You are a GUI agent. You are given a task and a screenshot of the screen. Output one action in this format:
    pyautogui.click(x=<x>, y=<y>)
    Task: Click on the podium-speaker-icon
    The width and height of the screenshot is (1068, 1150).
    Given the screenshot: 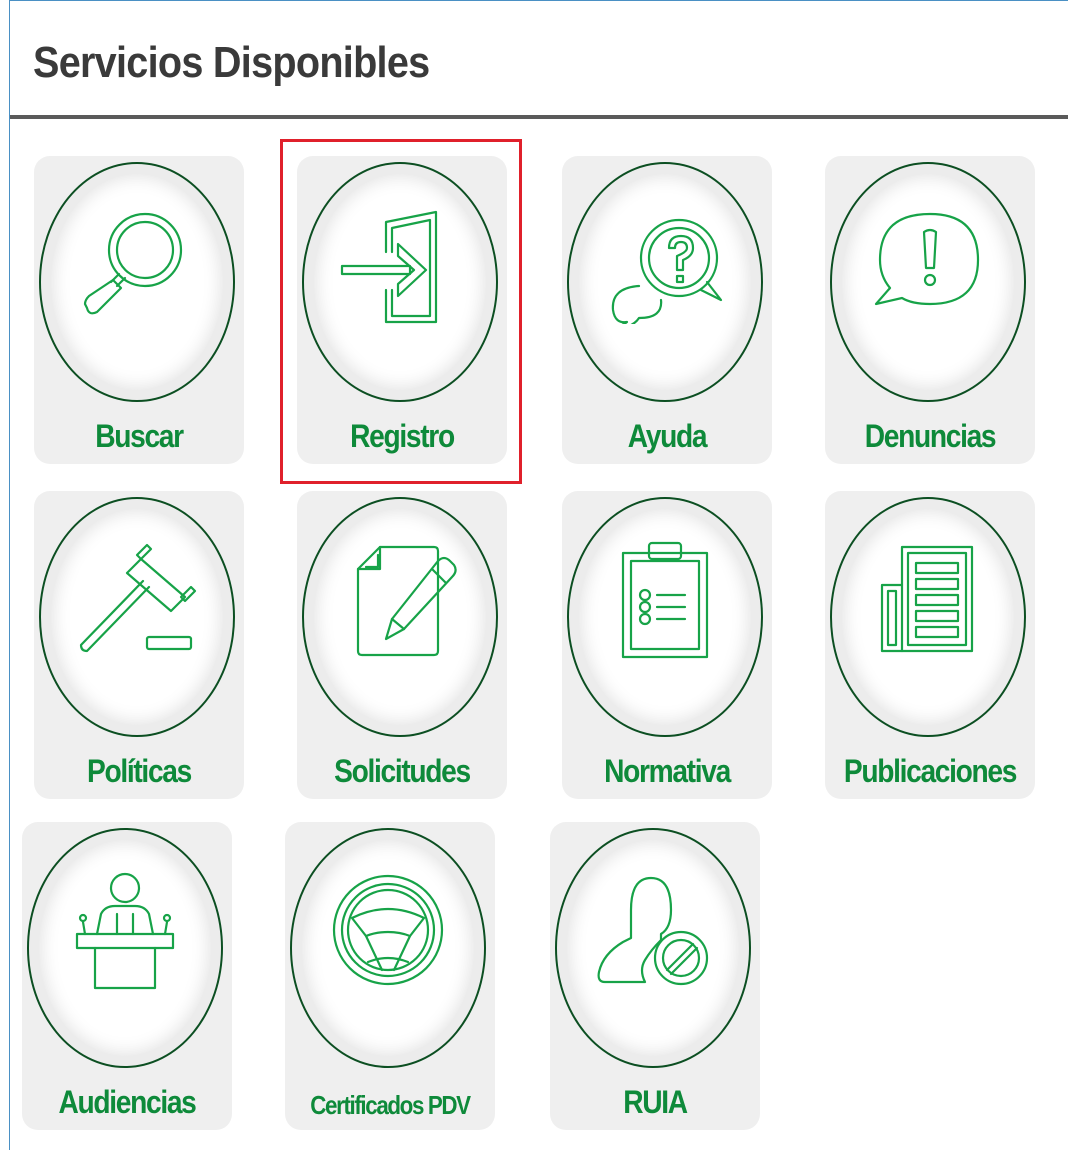 What is the action you would take?
    pyautogui.click(x=125, y=930)
    